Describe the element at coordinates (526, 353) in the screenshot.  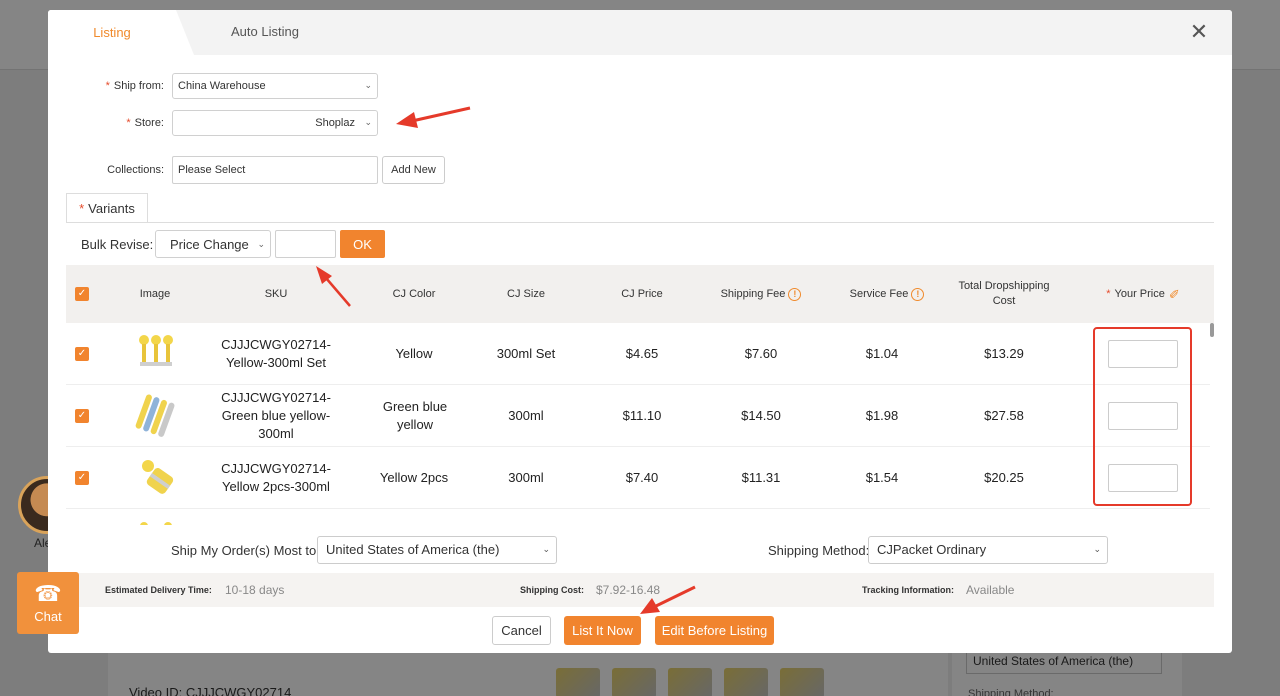
I see `size-cell: 300ml Set` at that location.